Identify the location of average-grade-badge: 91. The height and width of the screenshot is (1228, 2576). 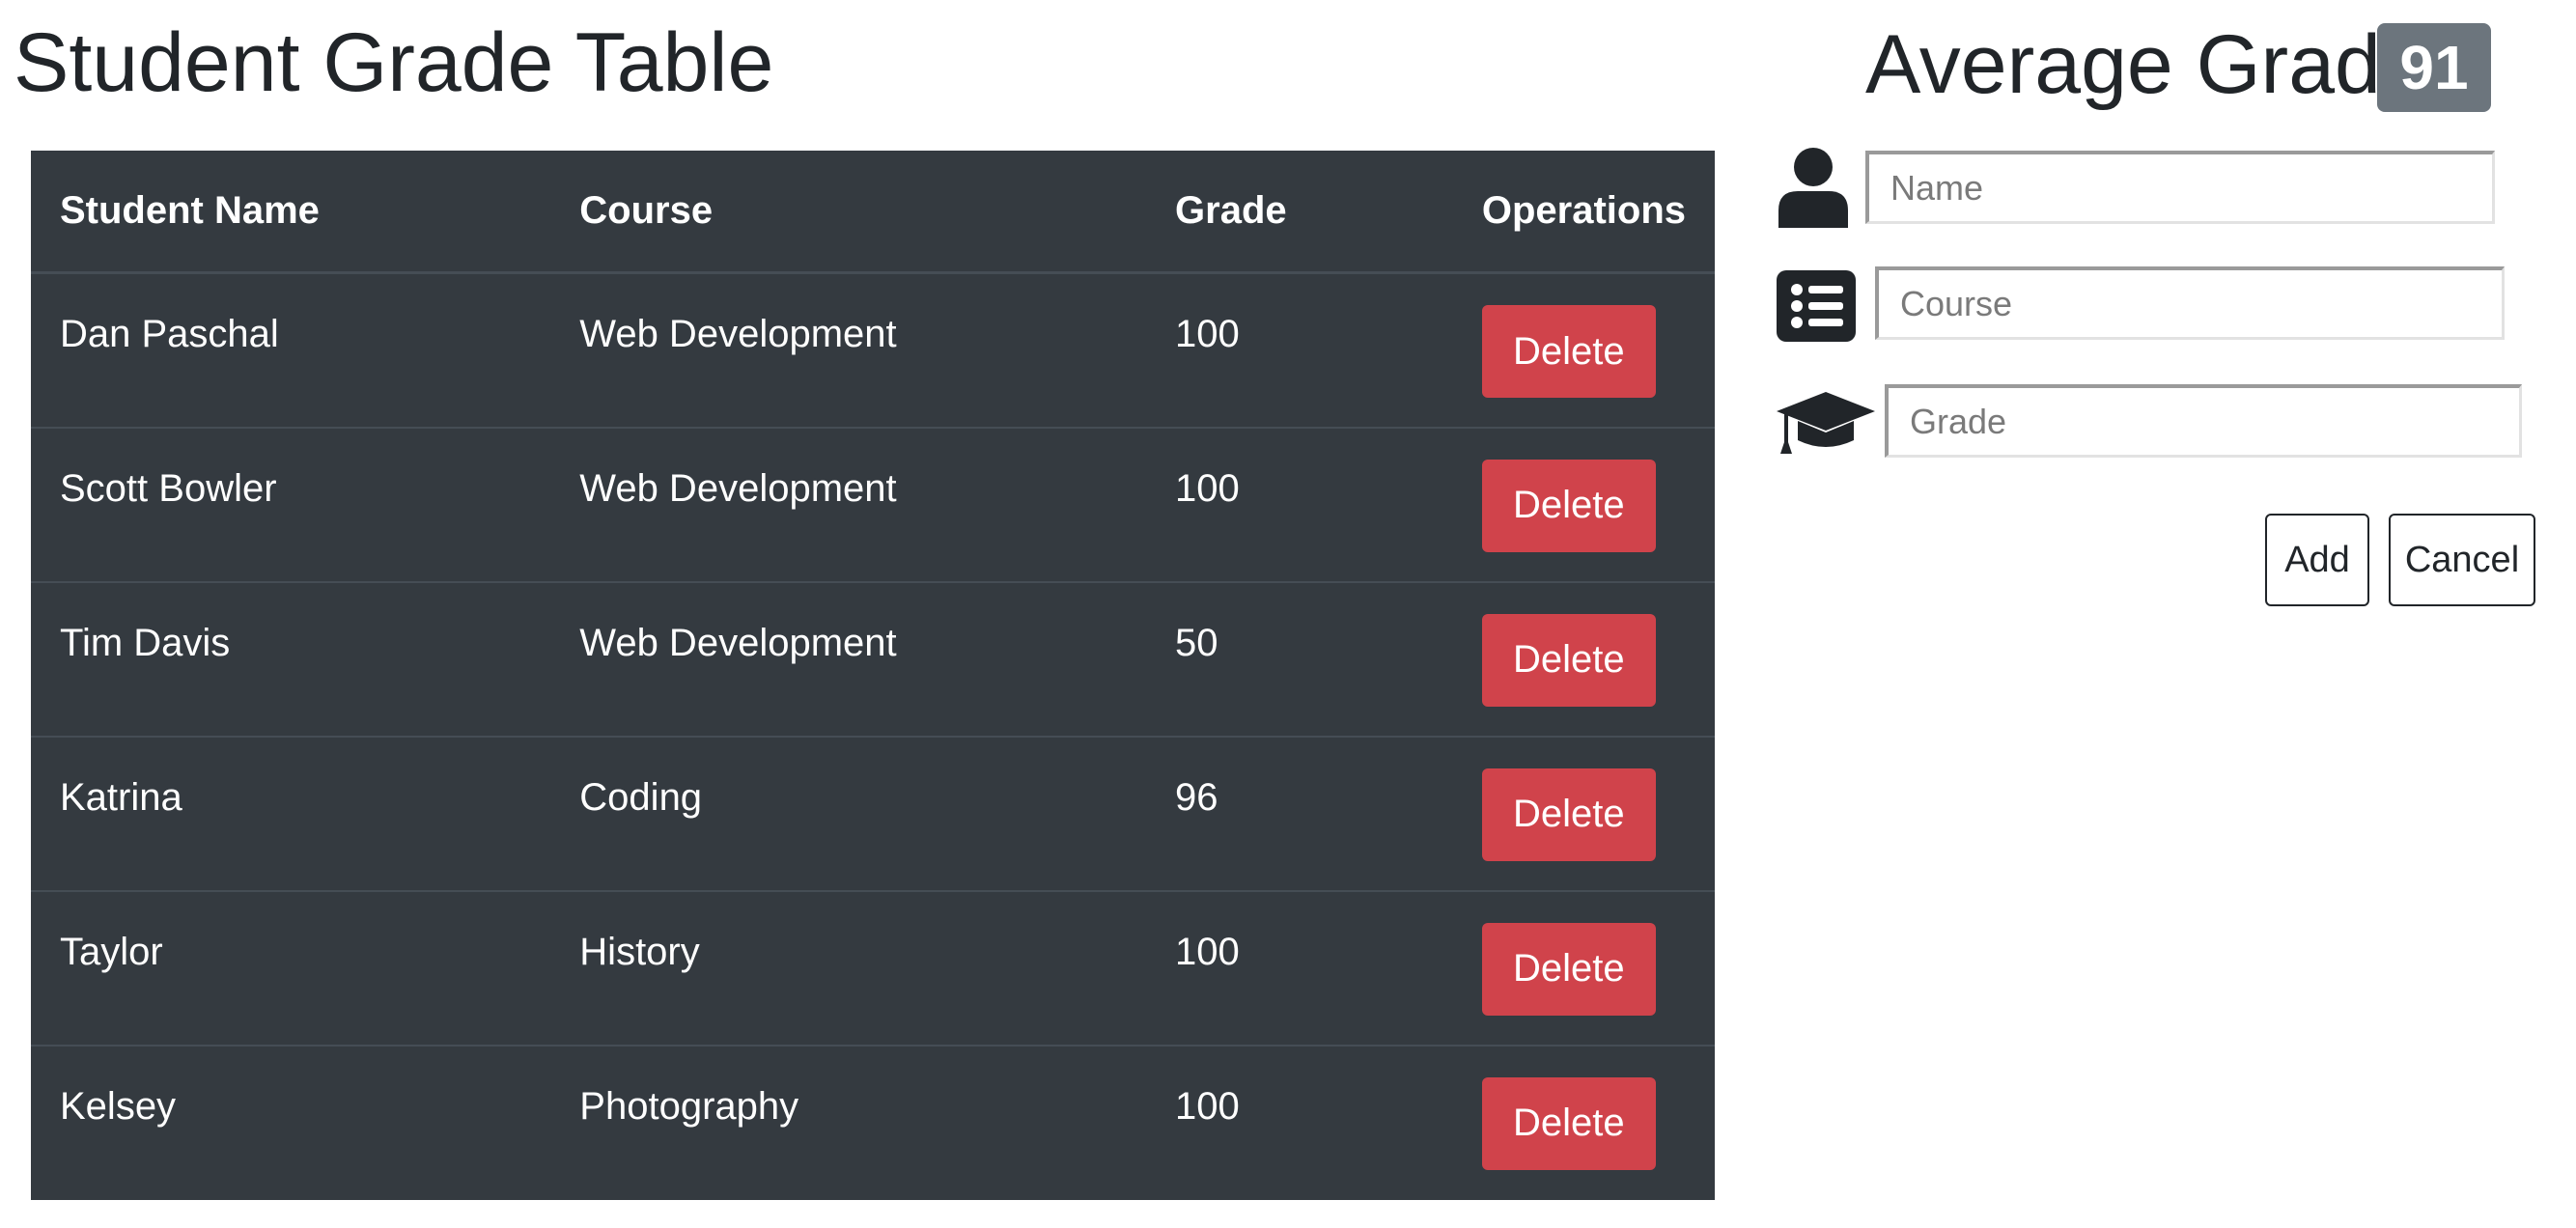
(2434, 67).